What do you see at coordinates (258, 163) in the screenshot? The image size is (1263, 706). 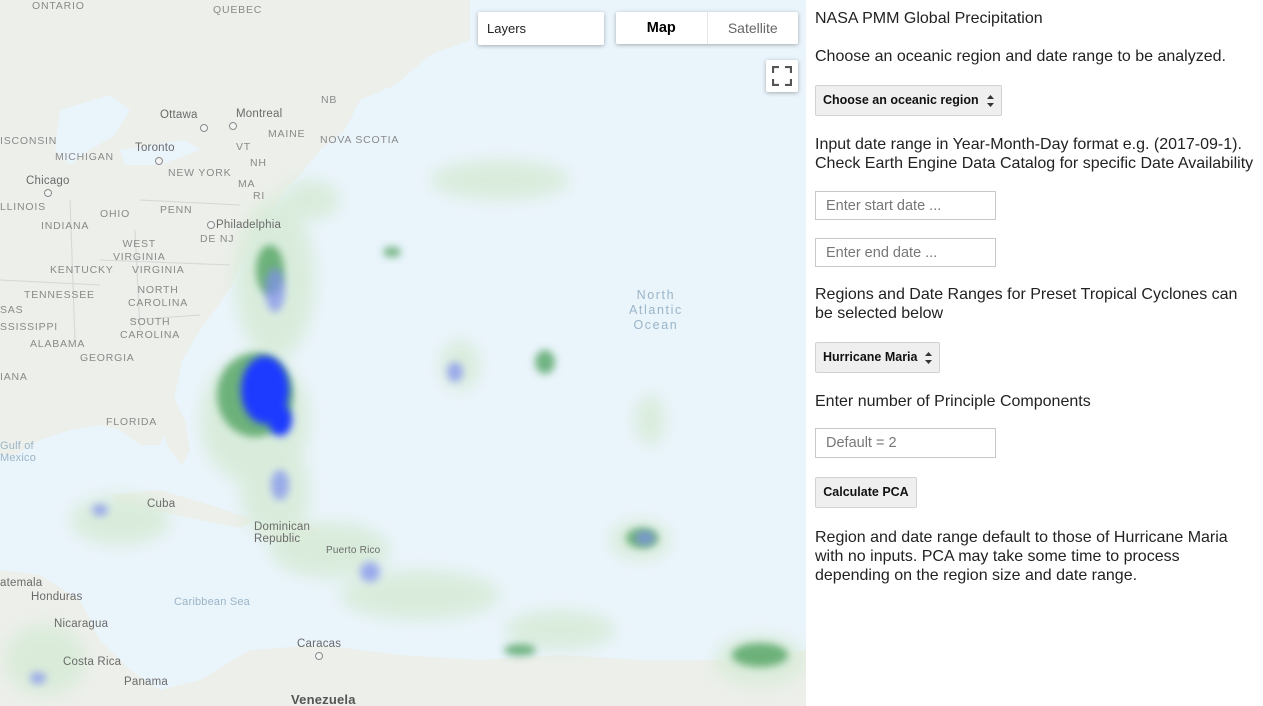 I see `map-label-nh: NH` at bounding box center [258, 163].